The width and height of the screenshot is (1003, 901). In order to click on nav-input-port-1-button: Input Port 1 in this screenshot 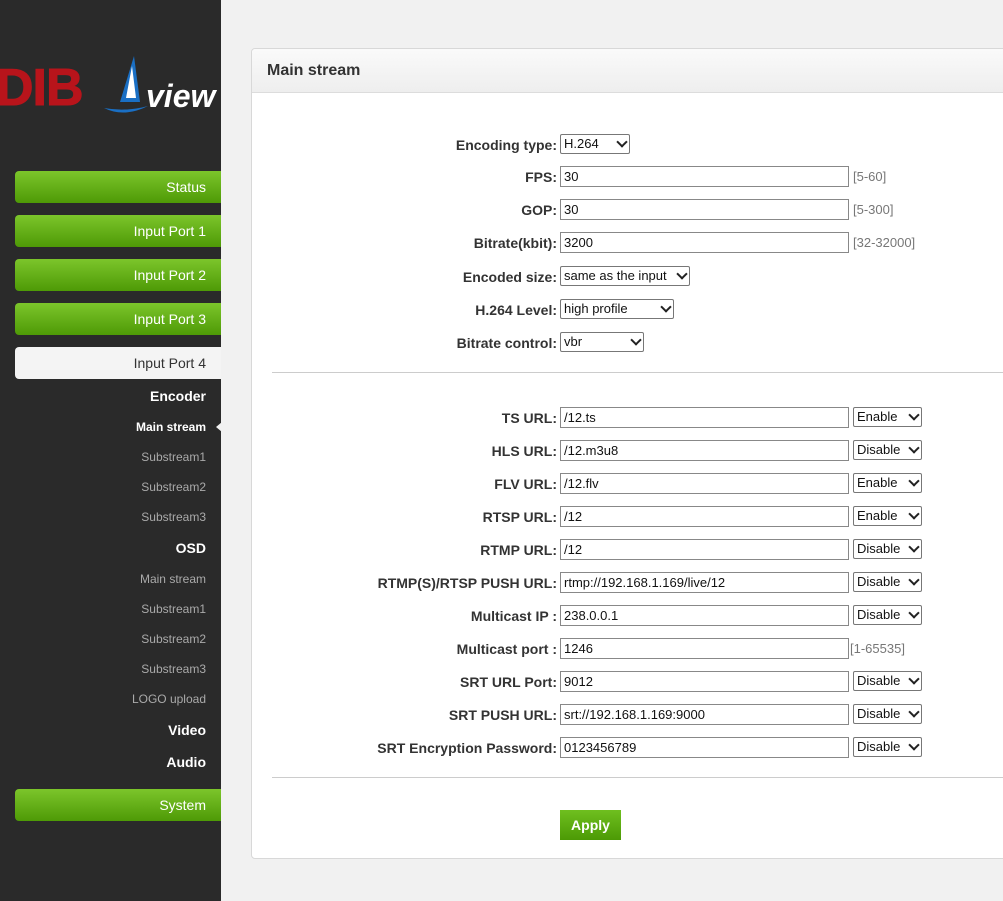, I will do `click(118, 231)`.